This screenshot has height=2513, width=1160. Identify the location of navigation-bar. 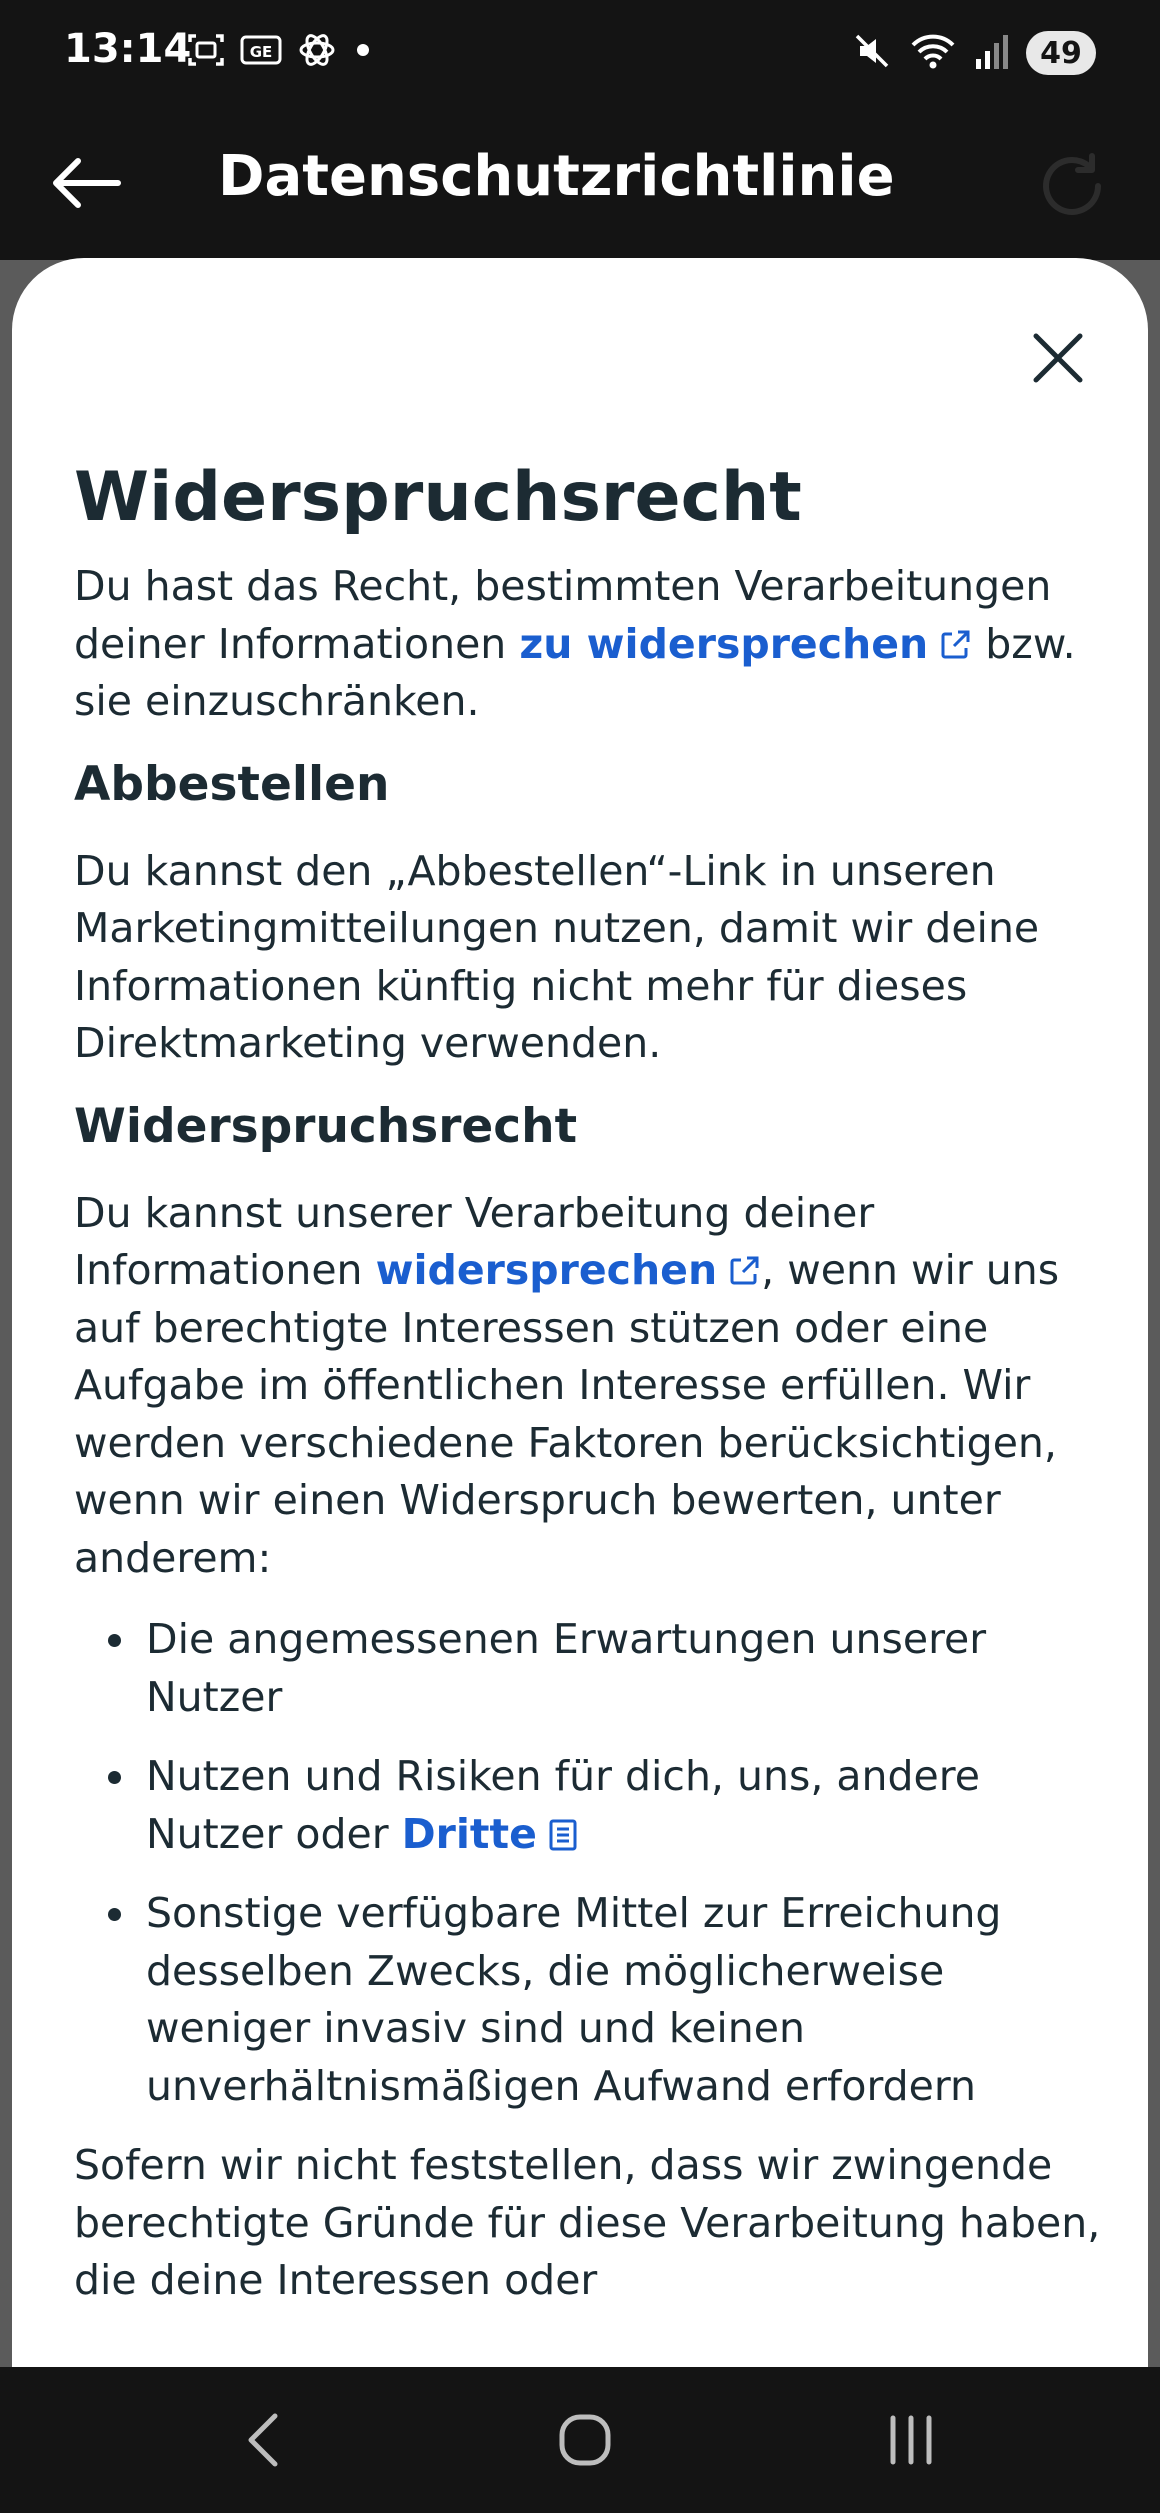
(580, 2440).